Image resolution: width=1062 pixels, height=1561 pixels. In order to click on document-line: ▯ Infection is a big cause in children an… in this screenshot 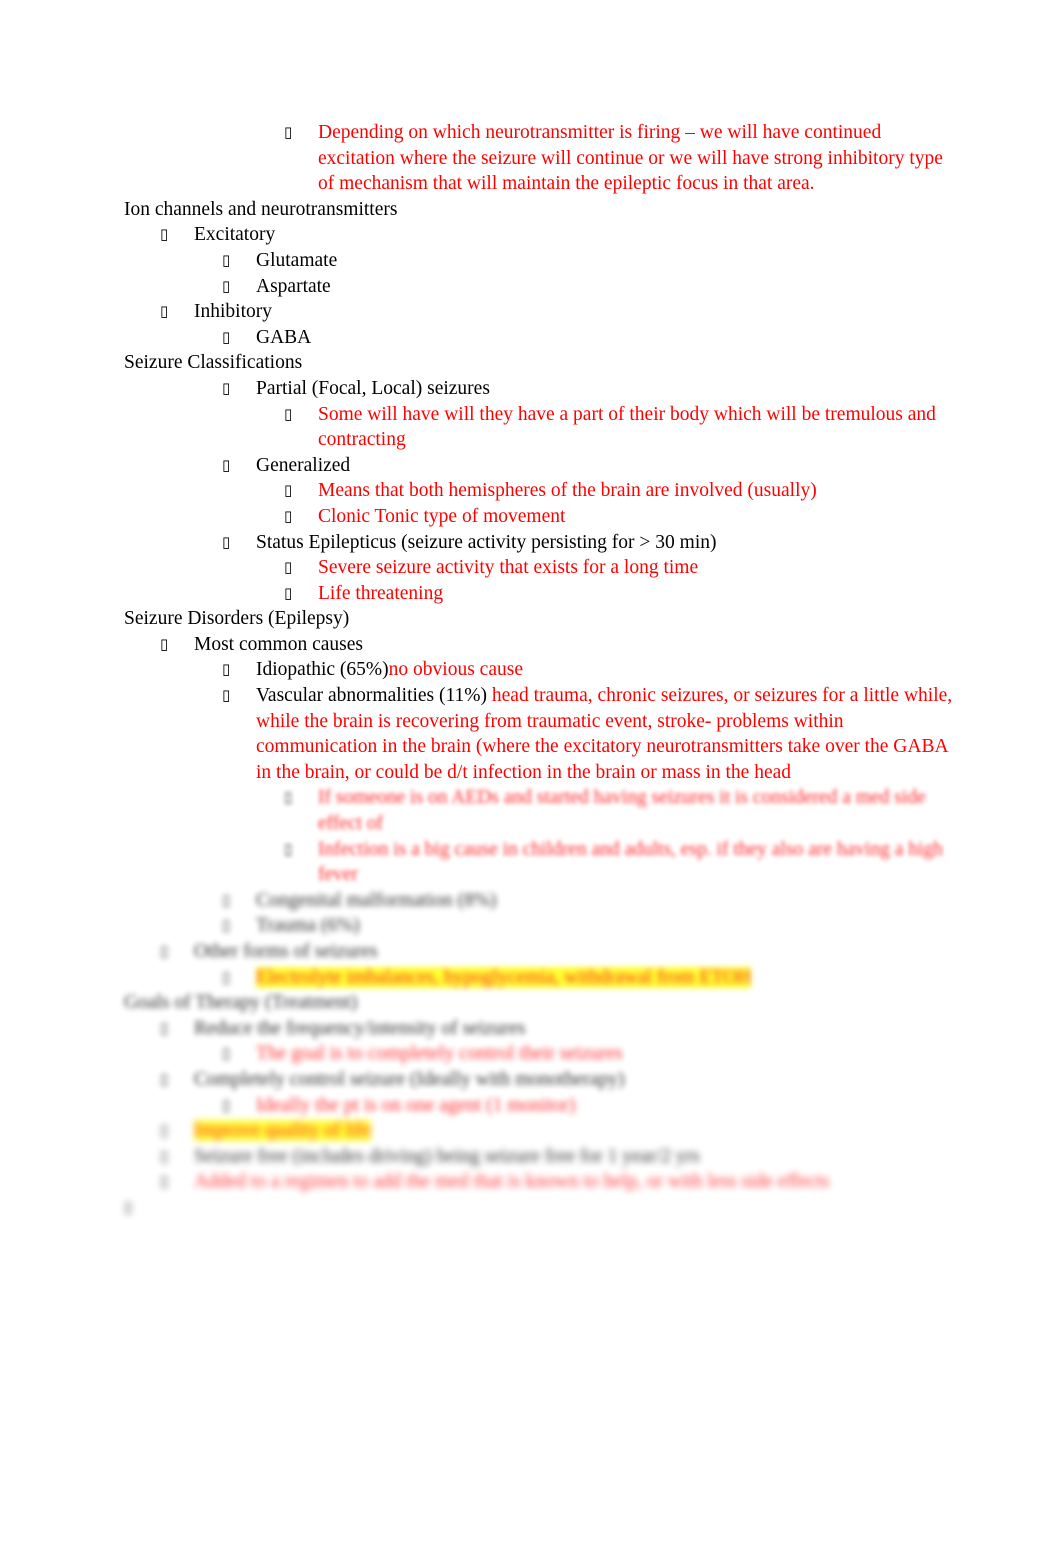, I will do `click(619, 862)`.